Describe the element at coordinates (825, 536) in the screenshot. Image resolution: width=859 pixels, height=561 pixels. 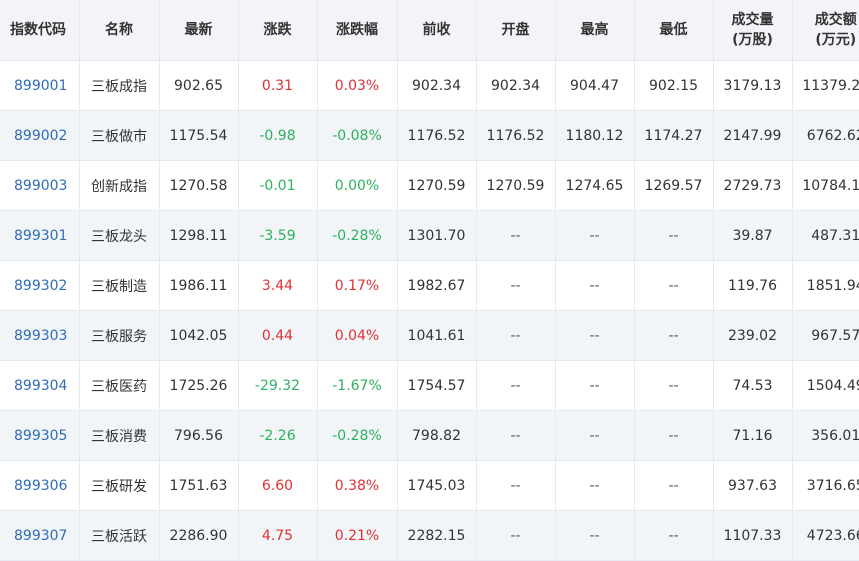
I see `turnover: 4723.66` at that location.